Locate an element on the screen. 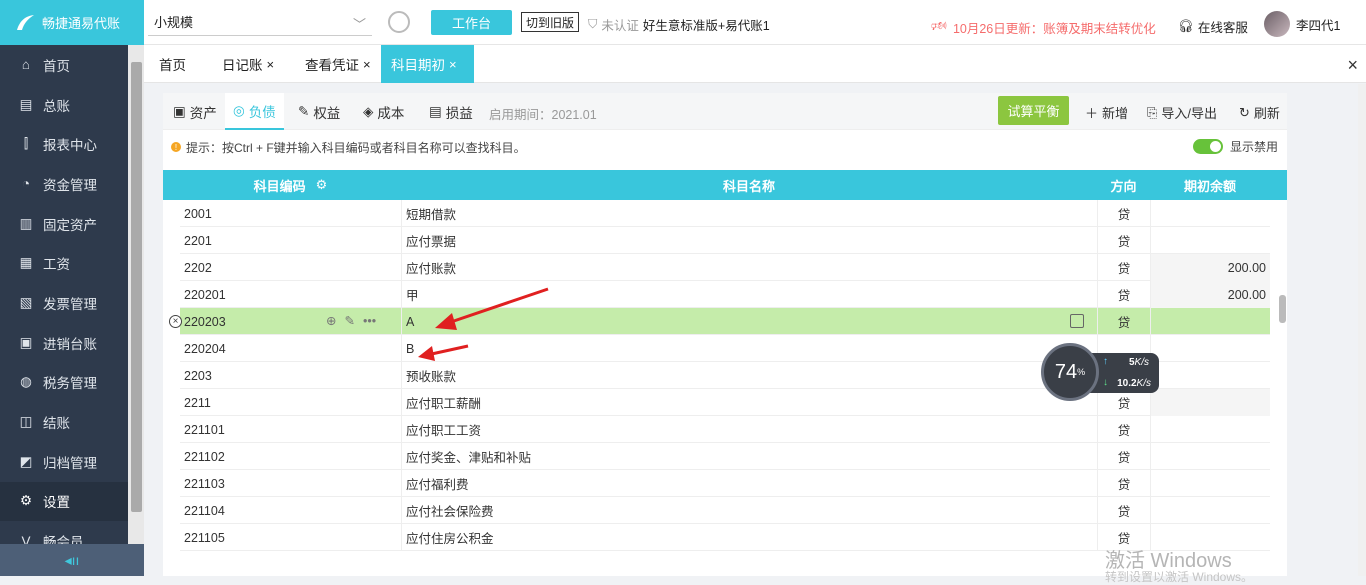 This screenshot has width=1366, height=585. tab-home: 首页 is located at coordinates (172, 64).